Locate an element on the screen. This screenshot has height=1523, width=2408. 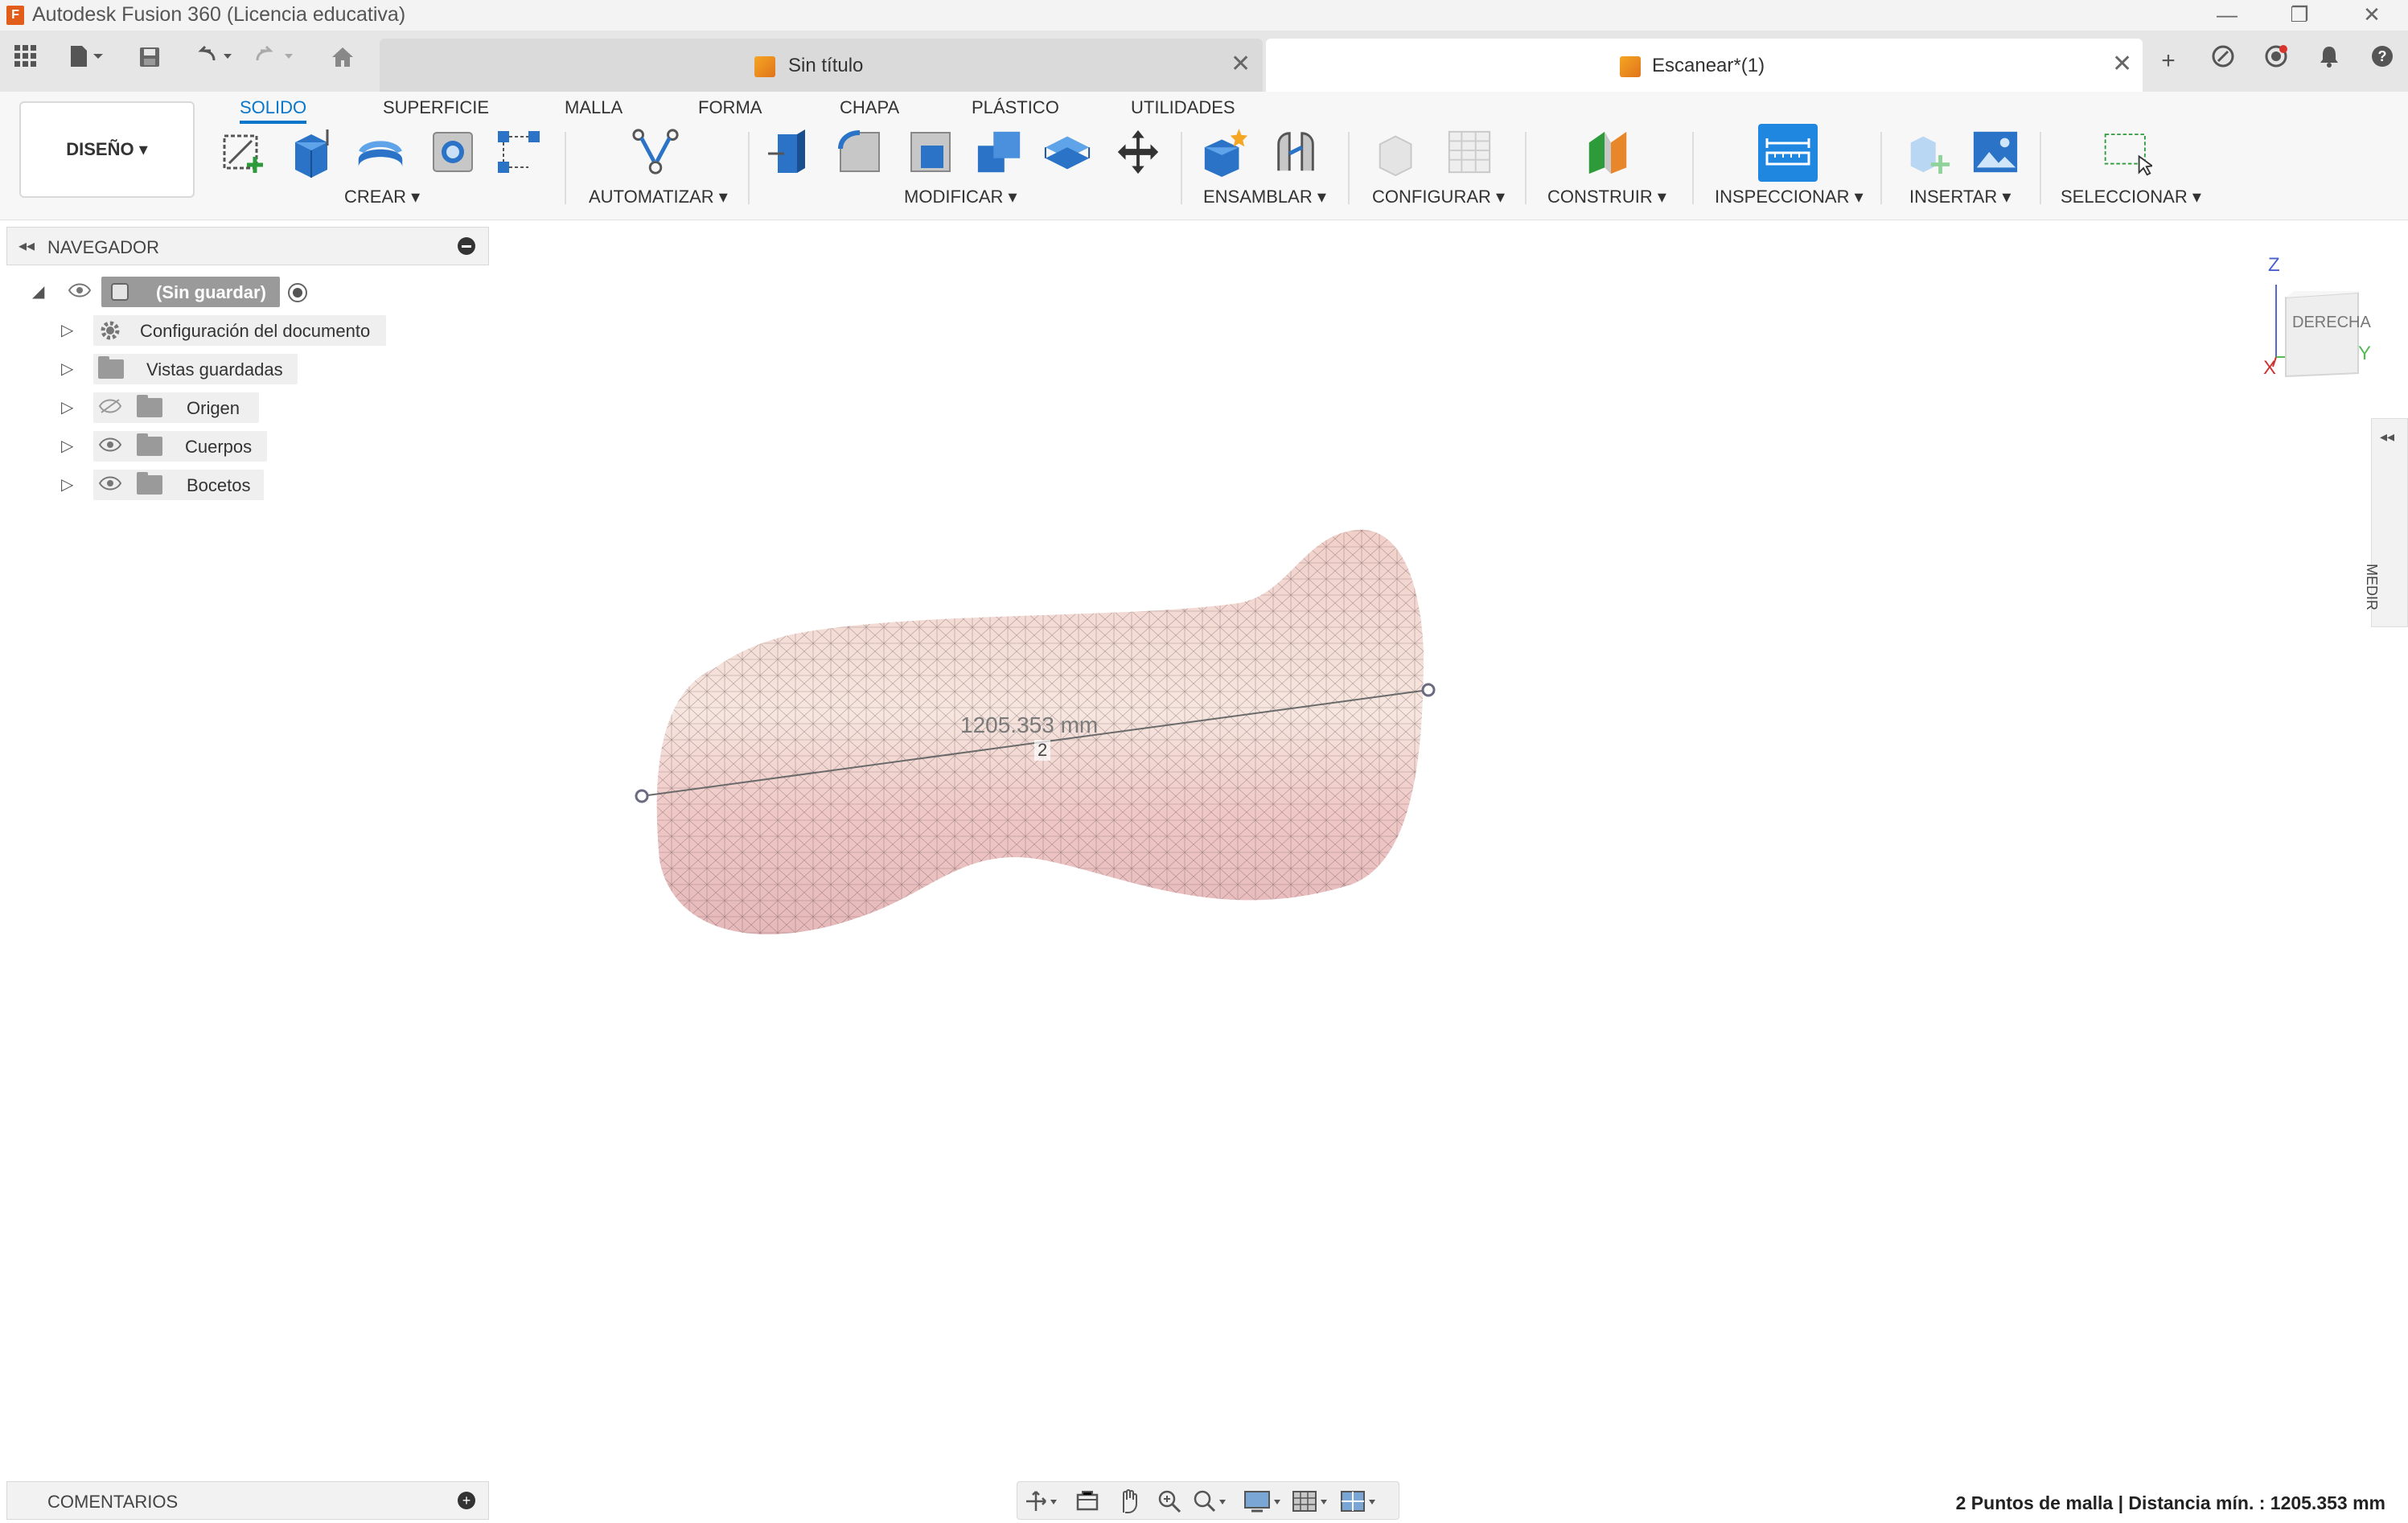
offset-face-icon is located at coordinates (1067, 152).